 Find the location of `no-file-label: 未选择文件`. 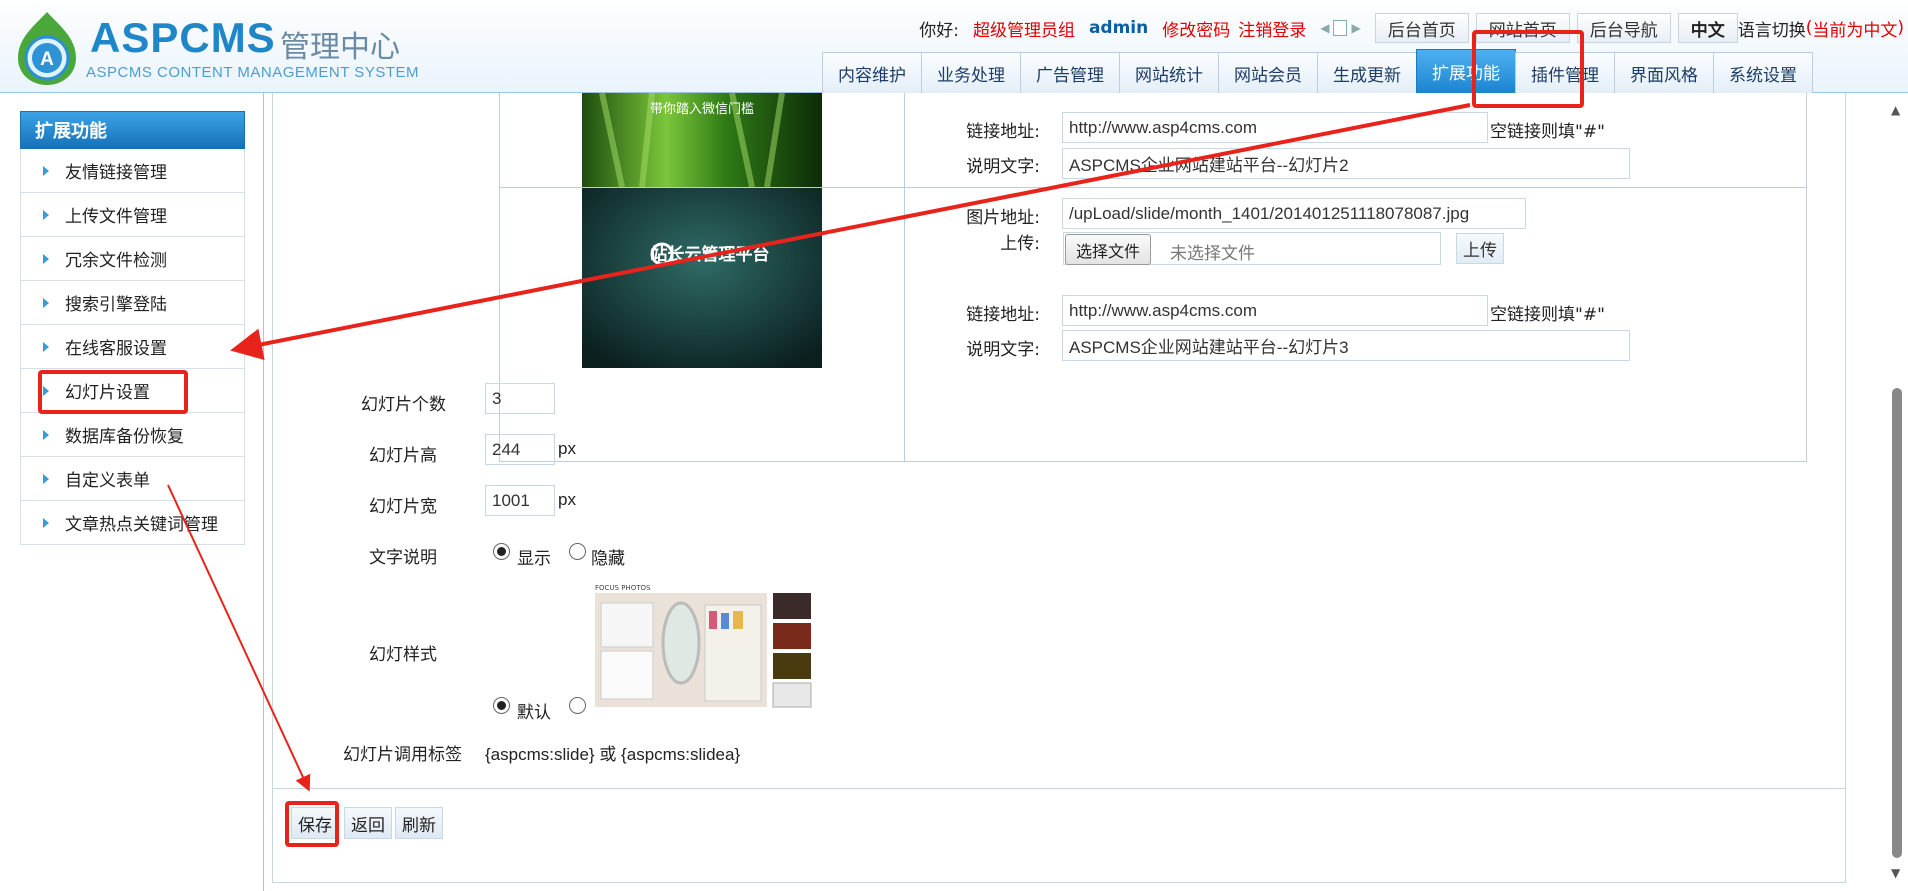

no-file-label: 未选择文件 is located at coordinates (1212, 254).